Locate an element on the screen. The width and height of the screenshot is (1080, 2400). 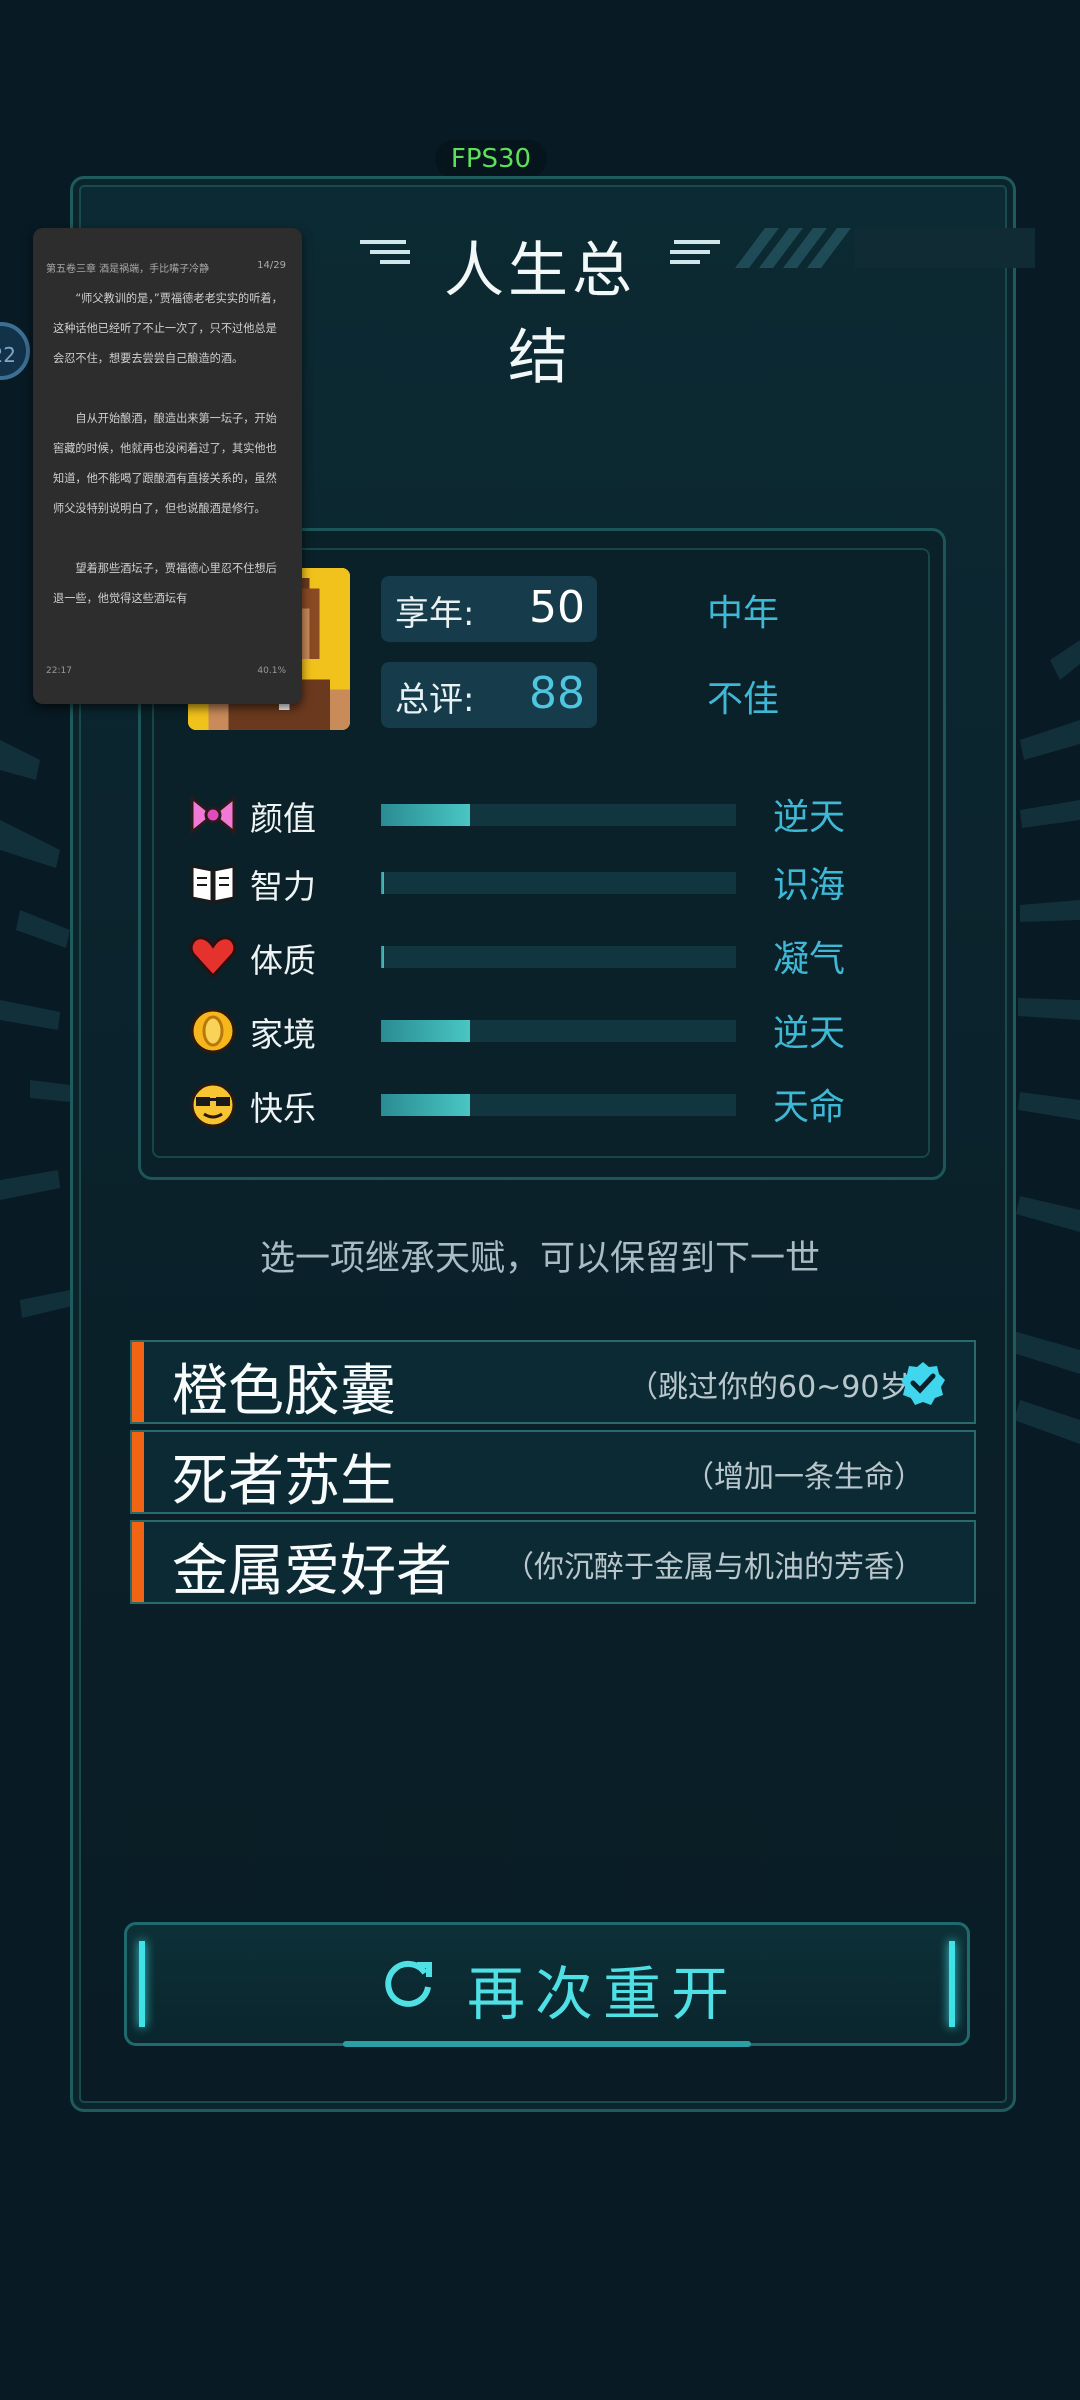
attribute-name: 家境 is located at coordinates (283, 1034).